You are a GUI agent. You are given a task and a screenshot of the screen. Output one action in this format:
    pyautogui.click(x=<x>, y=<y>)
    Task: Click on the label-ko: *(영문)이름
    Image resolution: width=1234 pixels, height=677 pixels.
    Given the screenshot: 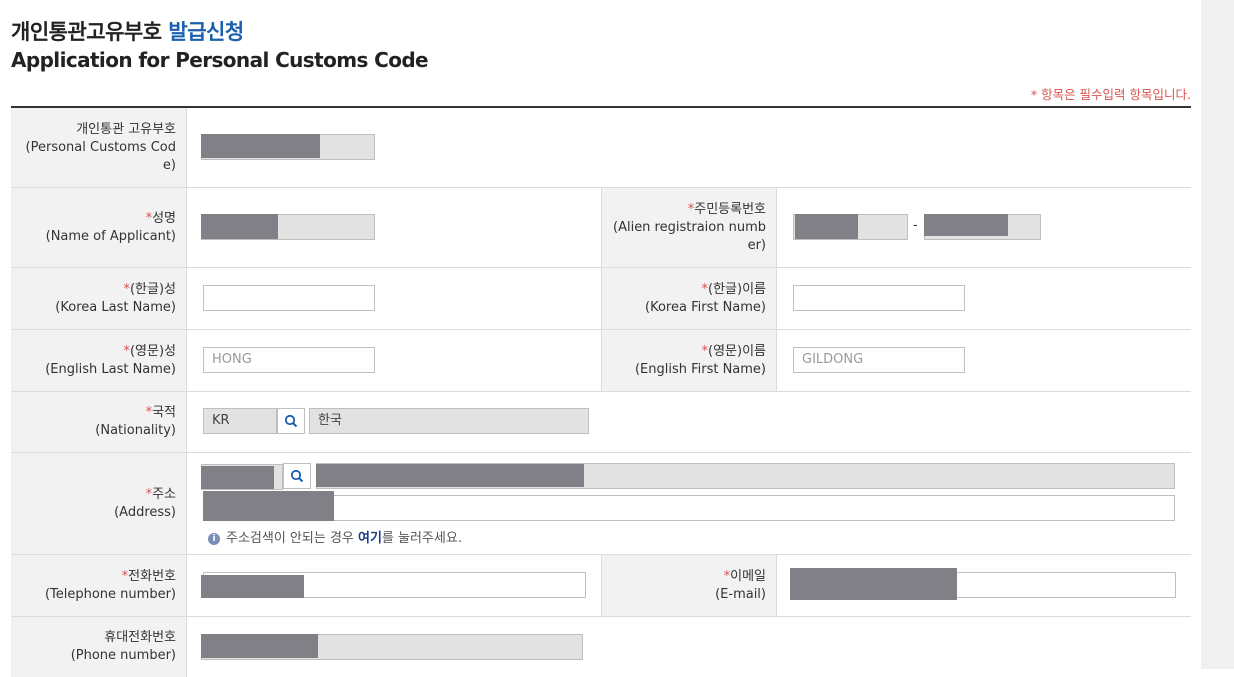 What is the action you would take?
    pyautogui.click(x=734, y=352)
    